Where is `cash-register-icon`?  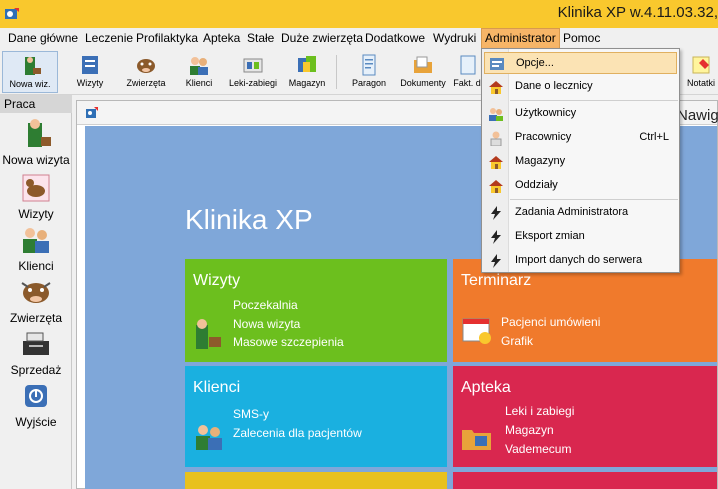
cash-register-icon is located at coordinates (36, 343).